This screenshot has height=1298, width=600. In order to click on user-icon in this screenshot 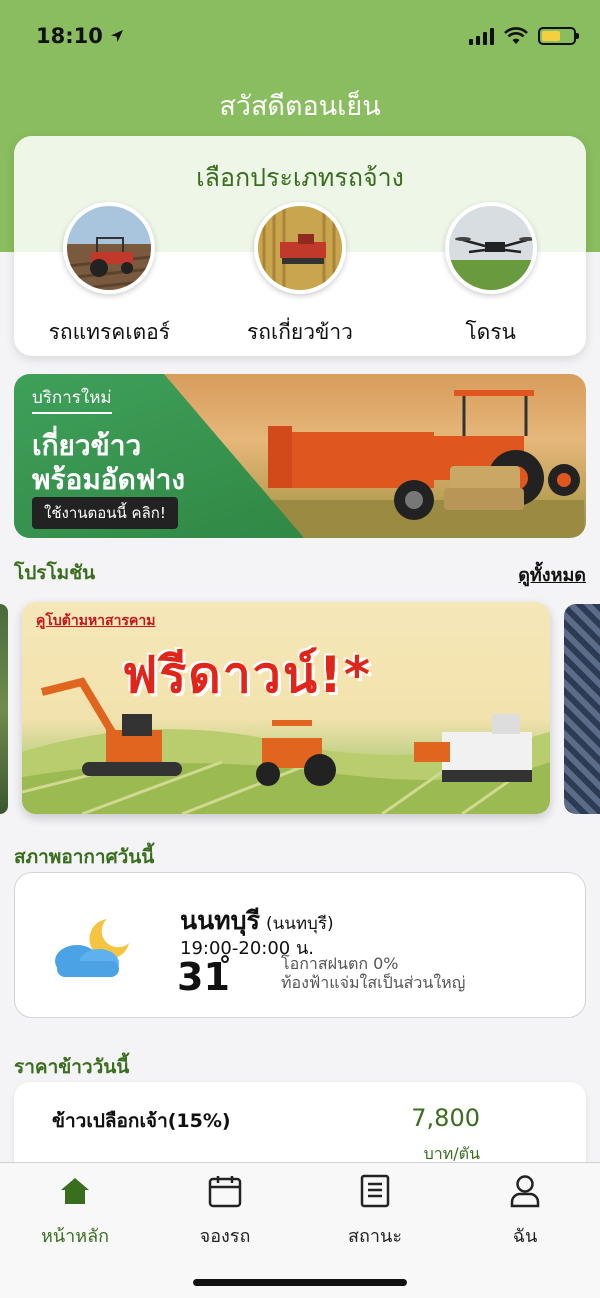, I will do `click(525, 1191)`.